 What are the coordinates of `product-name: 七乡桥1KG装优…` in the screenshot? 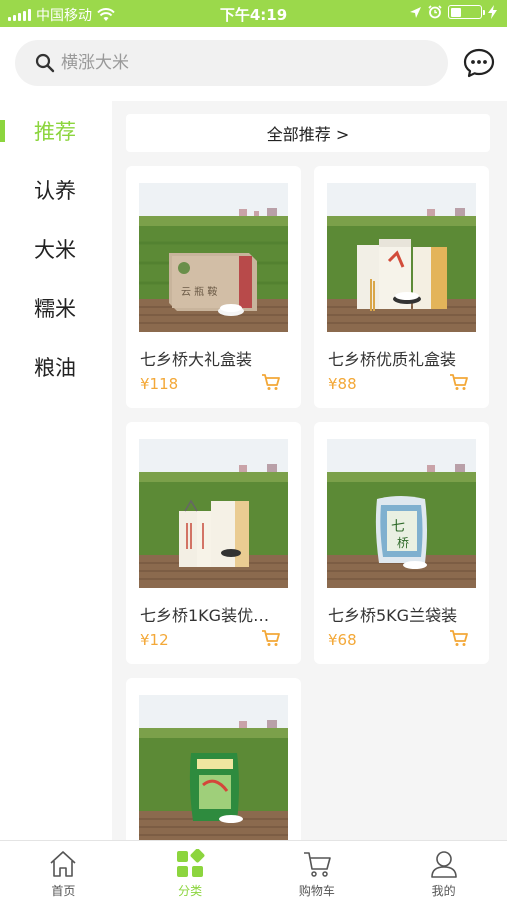 It's located at (205, 615).